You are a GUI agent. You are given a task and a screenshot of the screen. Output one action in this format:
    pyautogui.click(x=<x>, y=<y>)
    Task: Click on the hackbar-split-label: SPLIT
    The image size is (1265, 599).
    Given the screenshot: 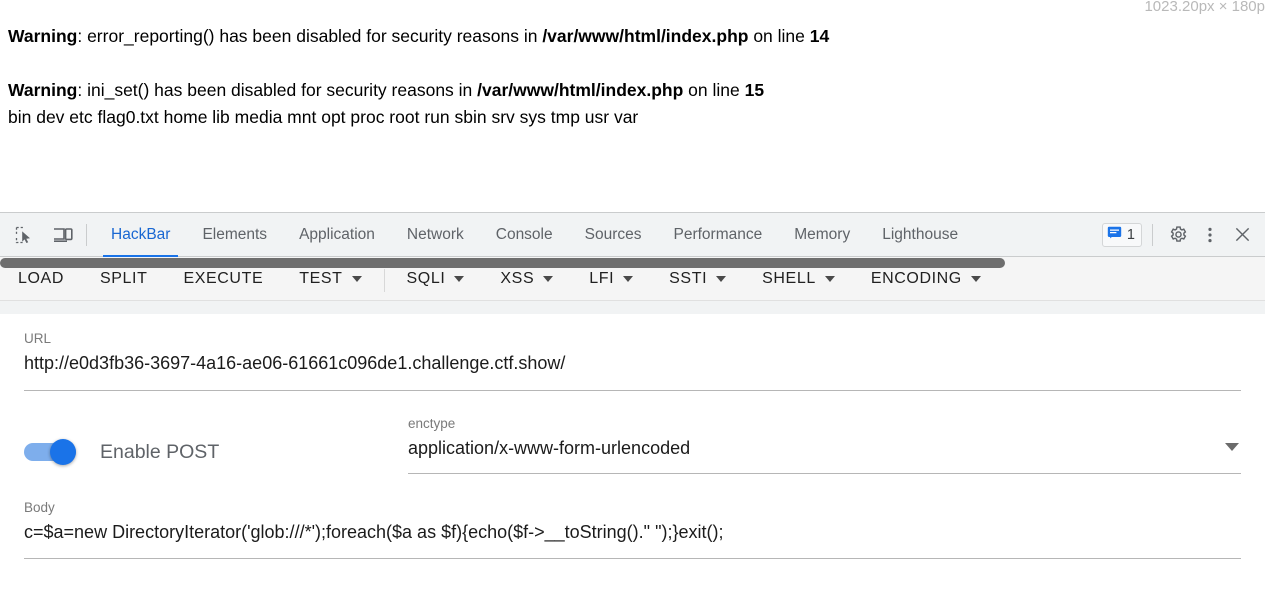 What is the action you would take?
    pyautogui.click(x=123, y=278)
    